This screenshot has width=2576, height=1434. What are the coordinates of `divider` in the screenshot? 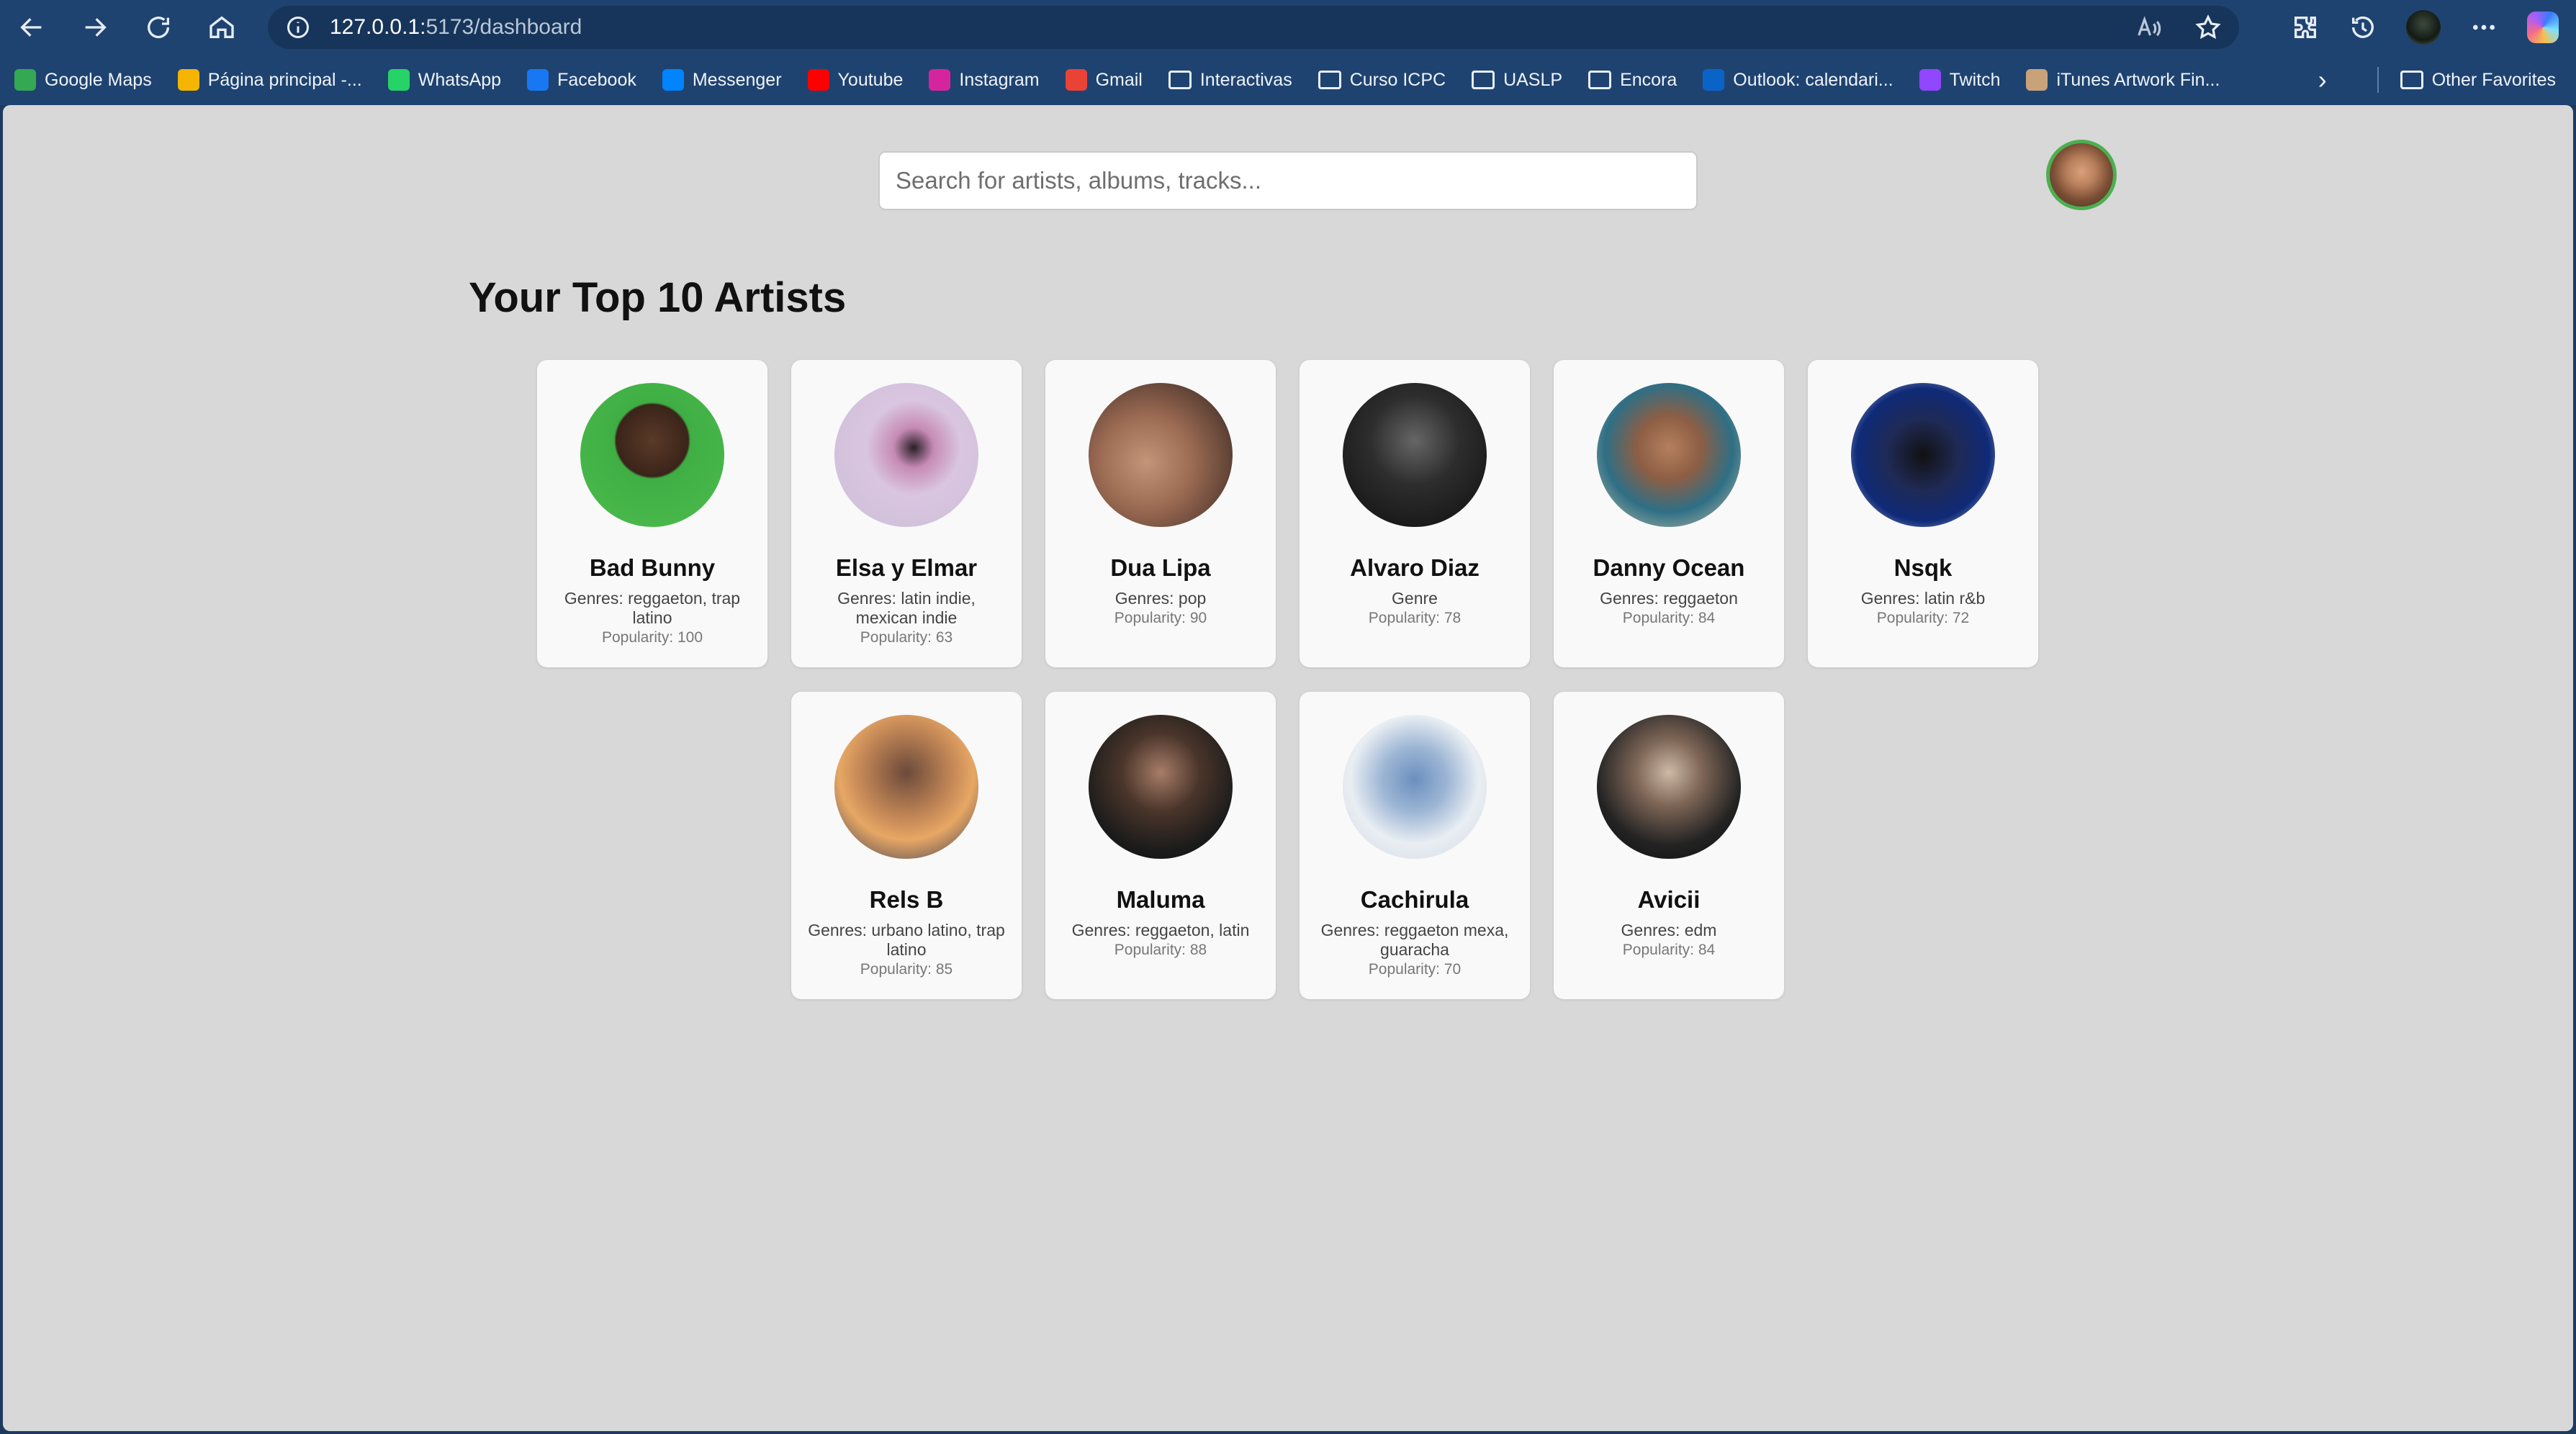 It's located at (2378, 80).